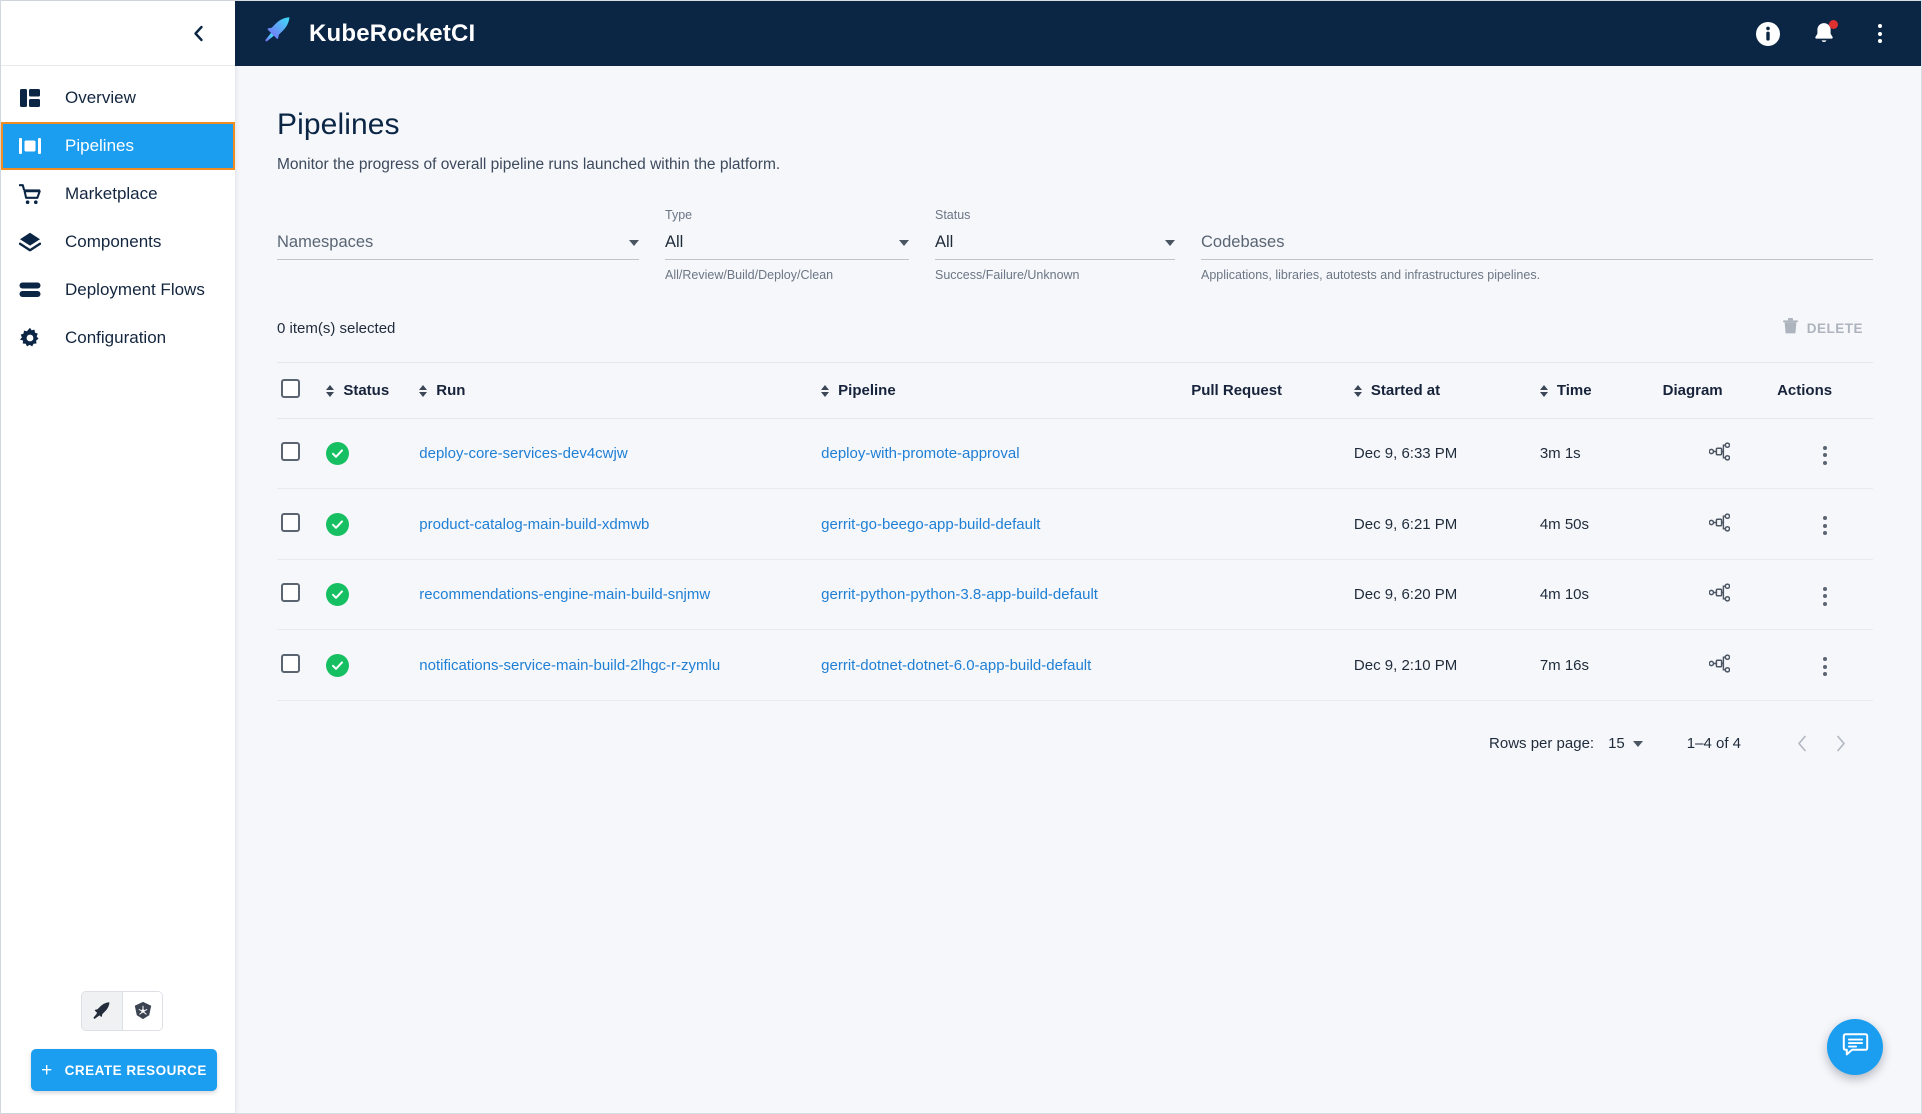  Describe the element at coordinates (1823, 328) in the screenshot. I see `delete-button: DELETE` at that location.